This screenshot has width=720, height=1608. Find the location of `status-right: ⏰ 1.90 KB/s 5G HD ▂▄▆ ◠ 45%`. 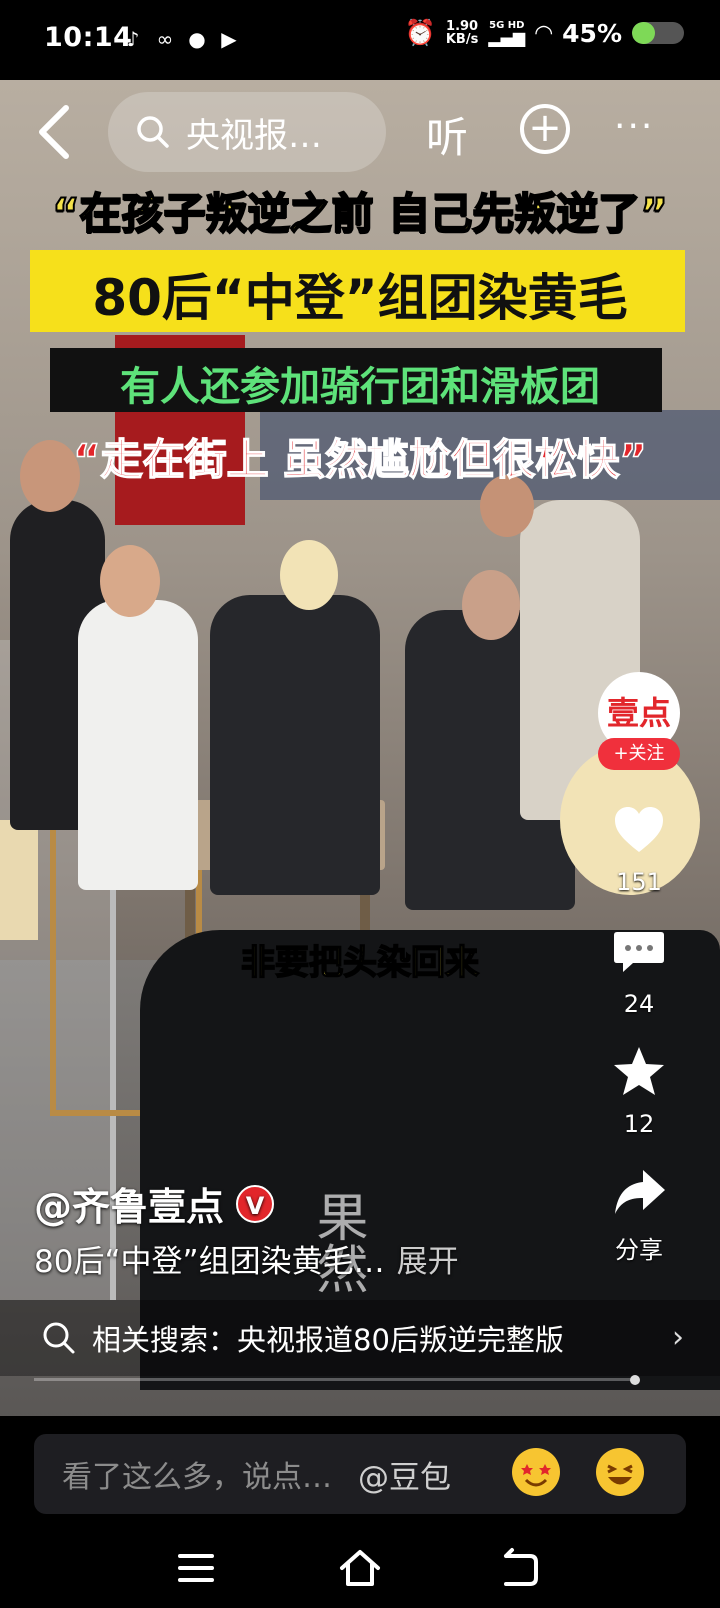

status-right: ⏰ 1.90 KB/s 5G HD ▂▄▆ ◠ 45% is located at coordinates (544, 33).